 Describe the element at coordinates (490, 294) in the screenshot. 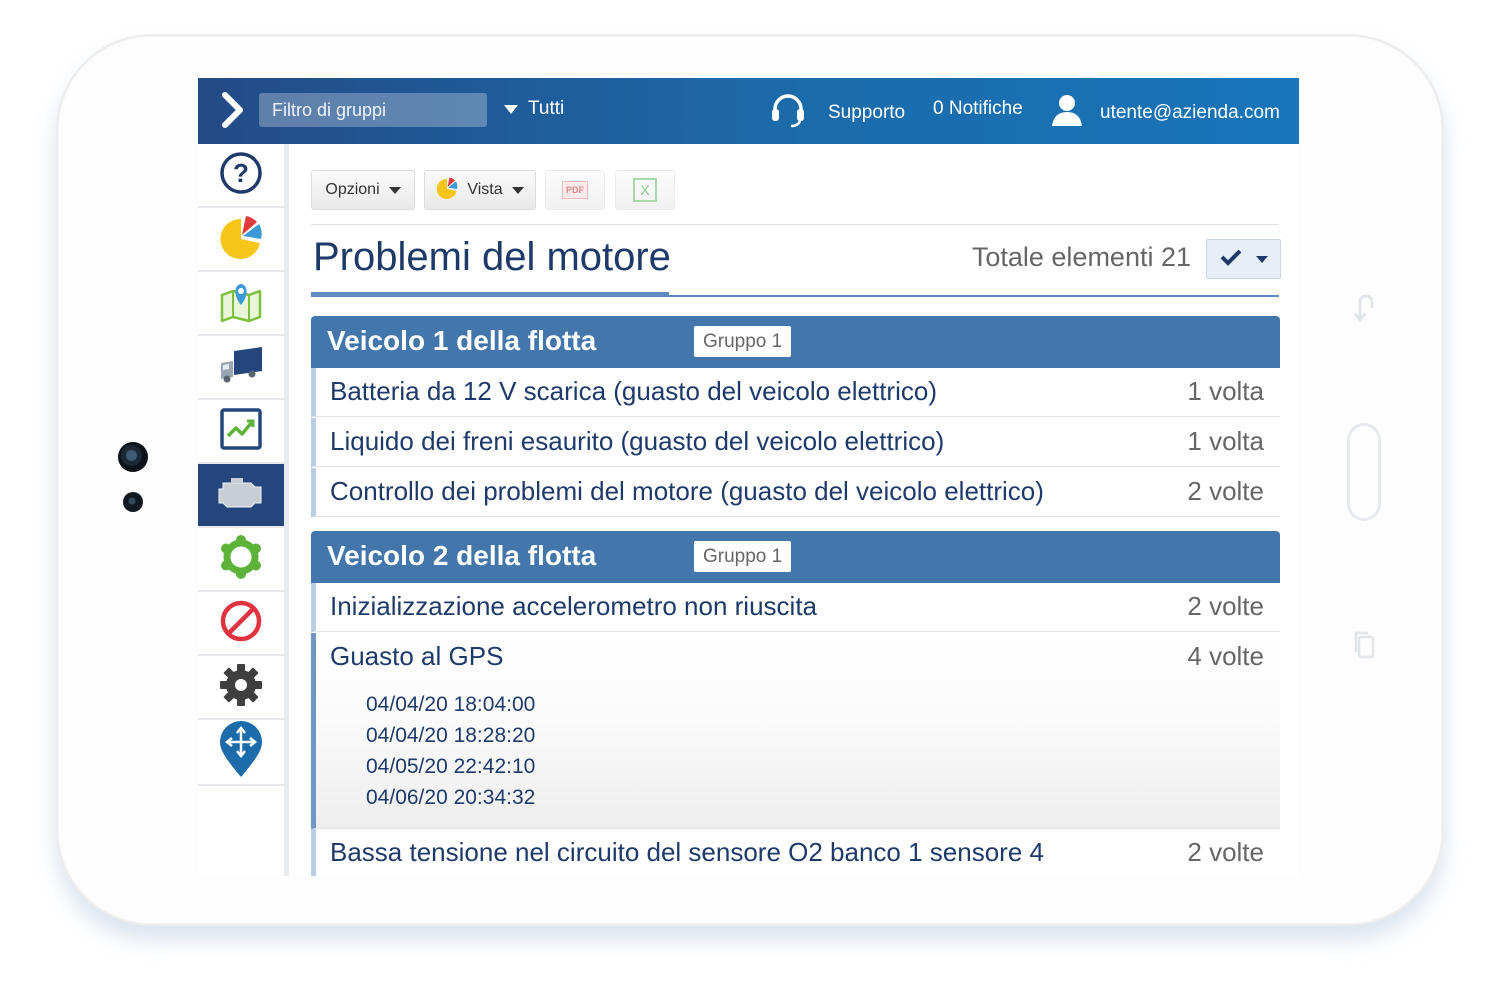

I see `title-underline-accent` at that location.